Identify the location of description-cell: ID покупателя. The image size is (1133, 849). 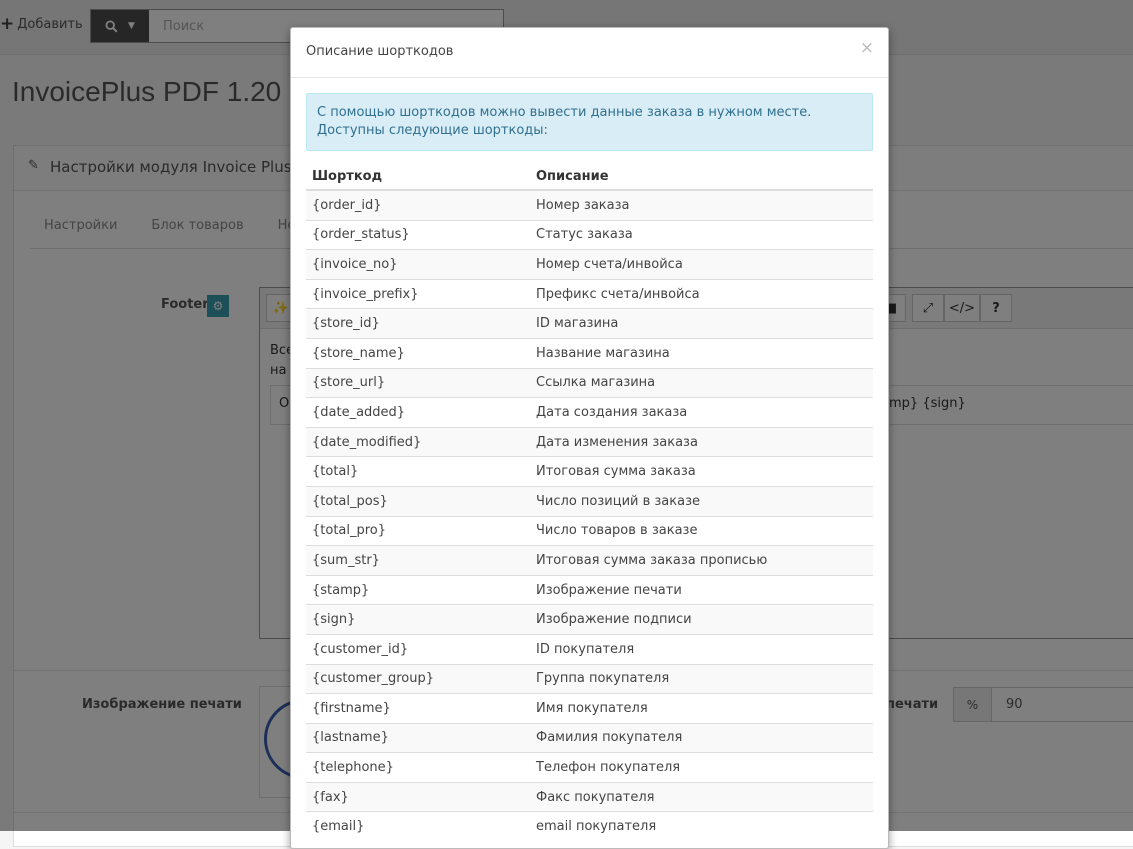
(701, 648).